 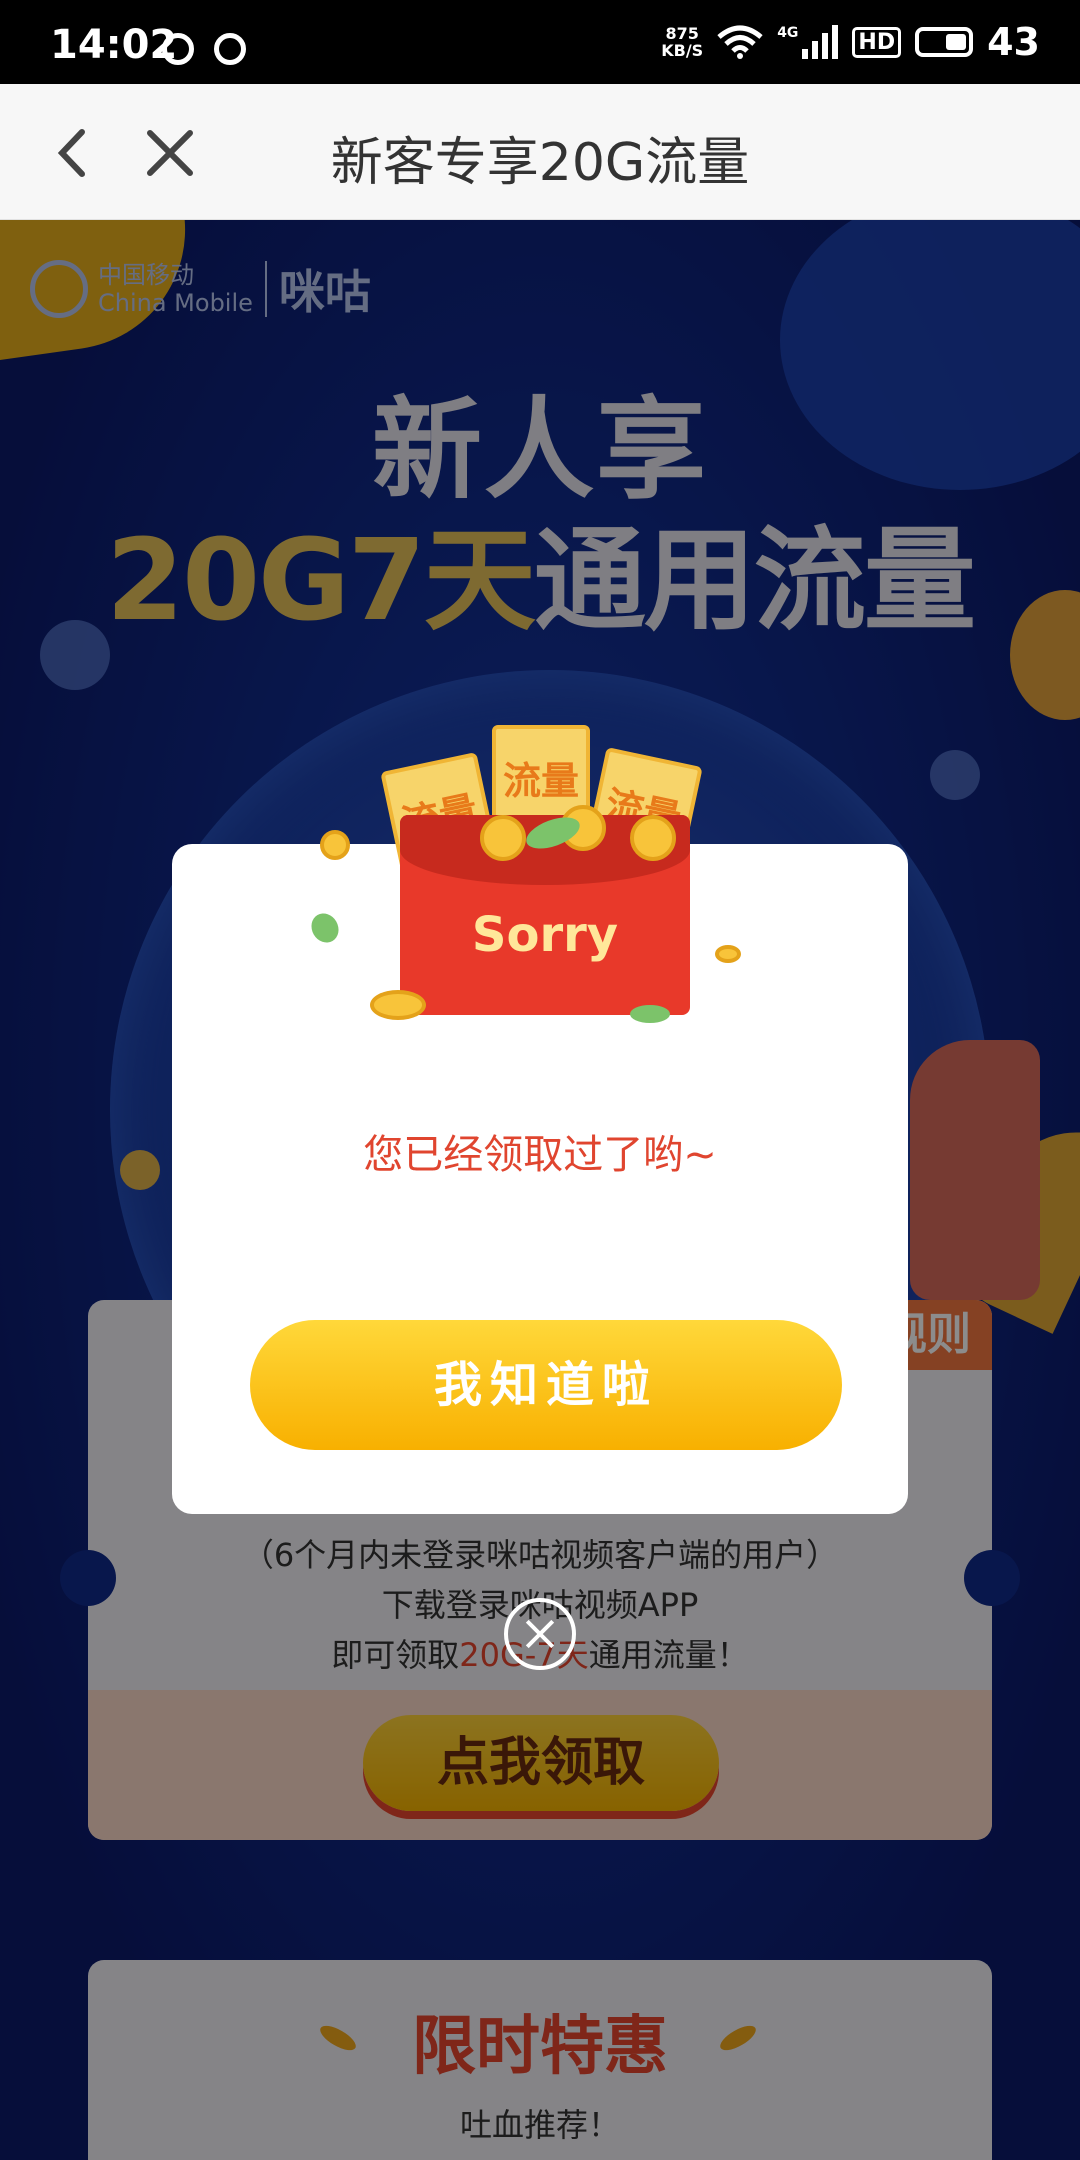 What do you see at coordinates (540, 163) in the screenshot?
I see `page-title: 新客专享20G流量` at bounding box center [540, 163].